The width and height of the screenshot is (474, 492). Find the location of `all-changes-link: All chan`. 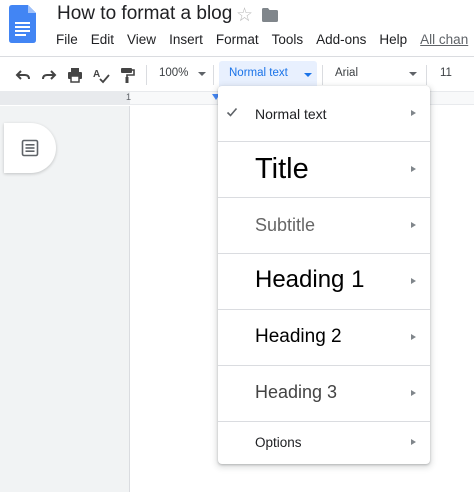

all-changes-link: All chan is located at coordinates (444, 40).